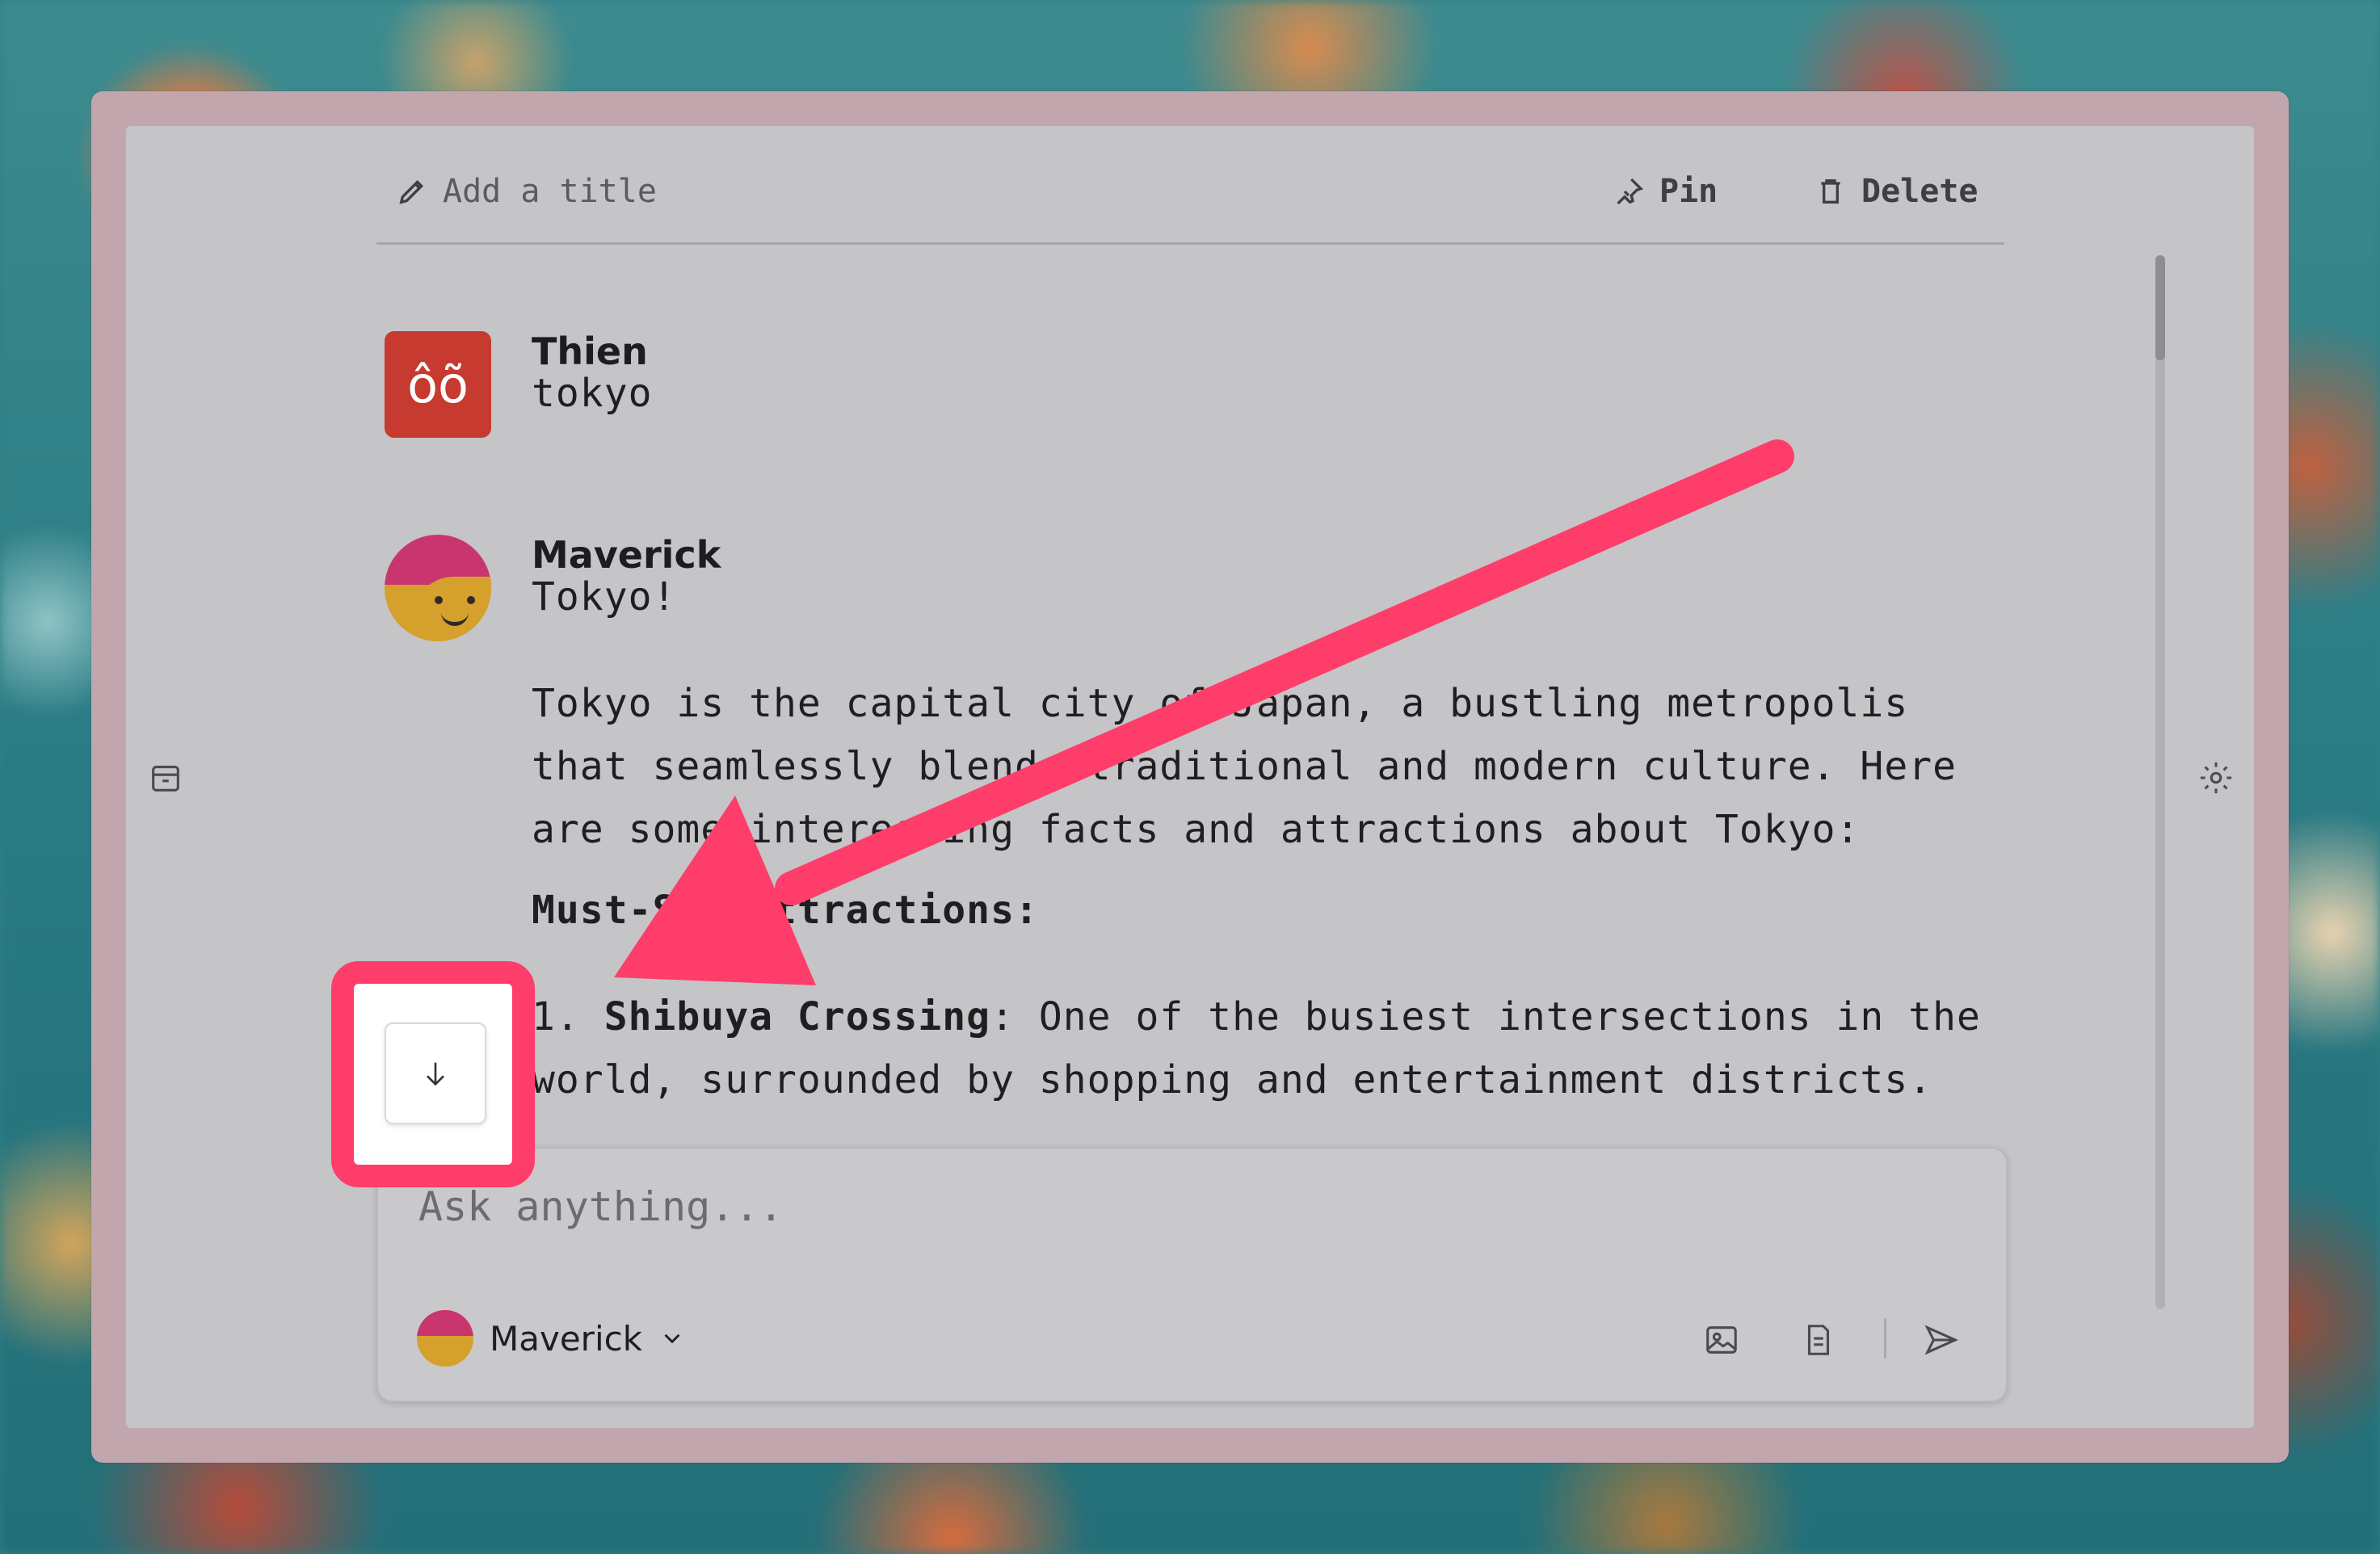 The image size is (2380, 1554). Describe the element at coordinates (1631, 191) in the screenshot. I see `pin-icon` at that location.